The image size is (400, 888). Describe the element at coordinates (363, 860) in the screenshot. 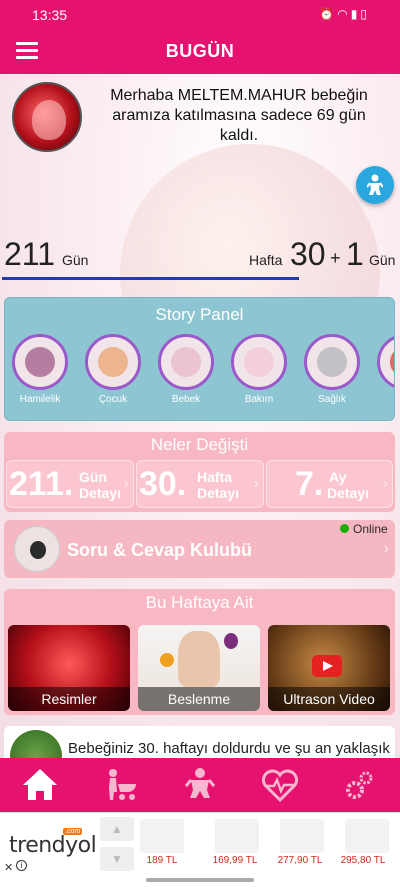

I see `ad-price: 295,80 TL` at that location.